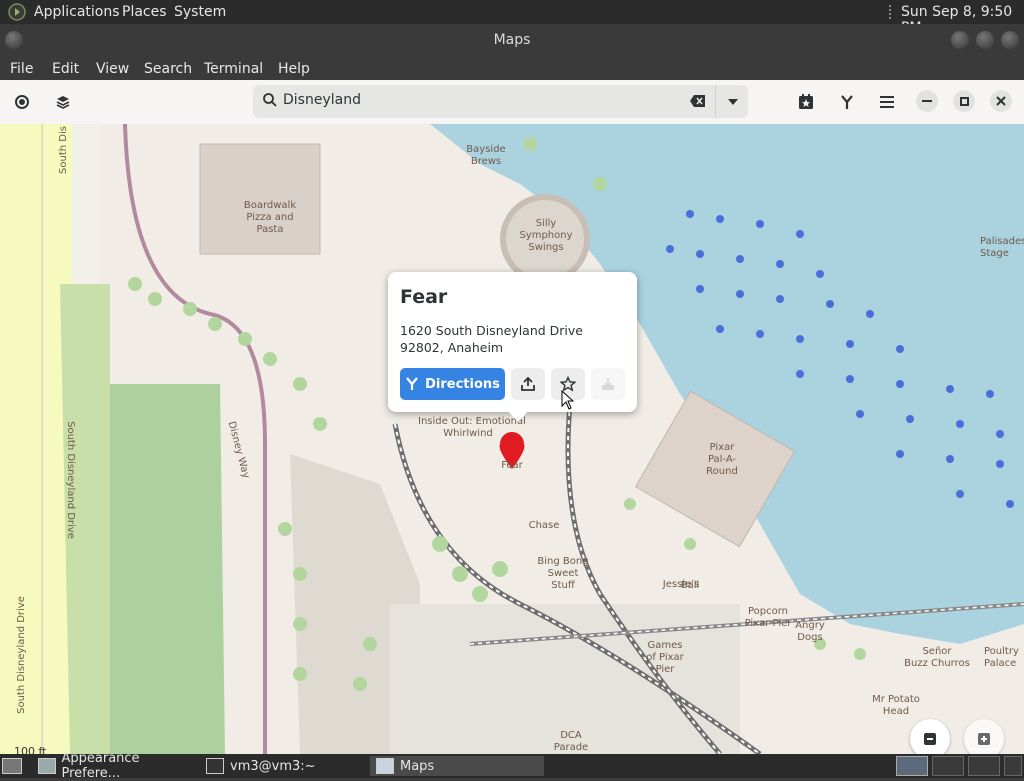  Describe the element at coordinates (112, 69) in the screenshot. I see `menu-view: View` at that location.